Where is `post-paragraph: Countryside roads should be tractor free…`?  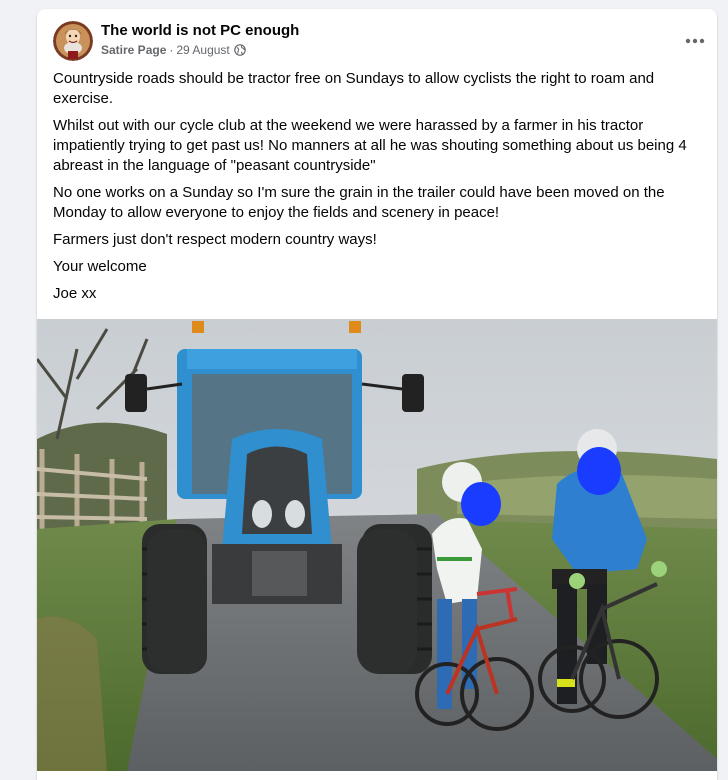
post-paragraph: Countryside roads should be tractor free… is located at coordinates (354, 88).